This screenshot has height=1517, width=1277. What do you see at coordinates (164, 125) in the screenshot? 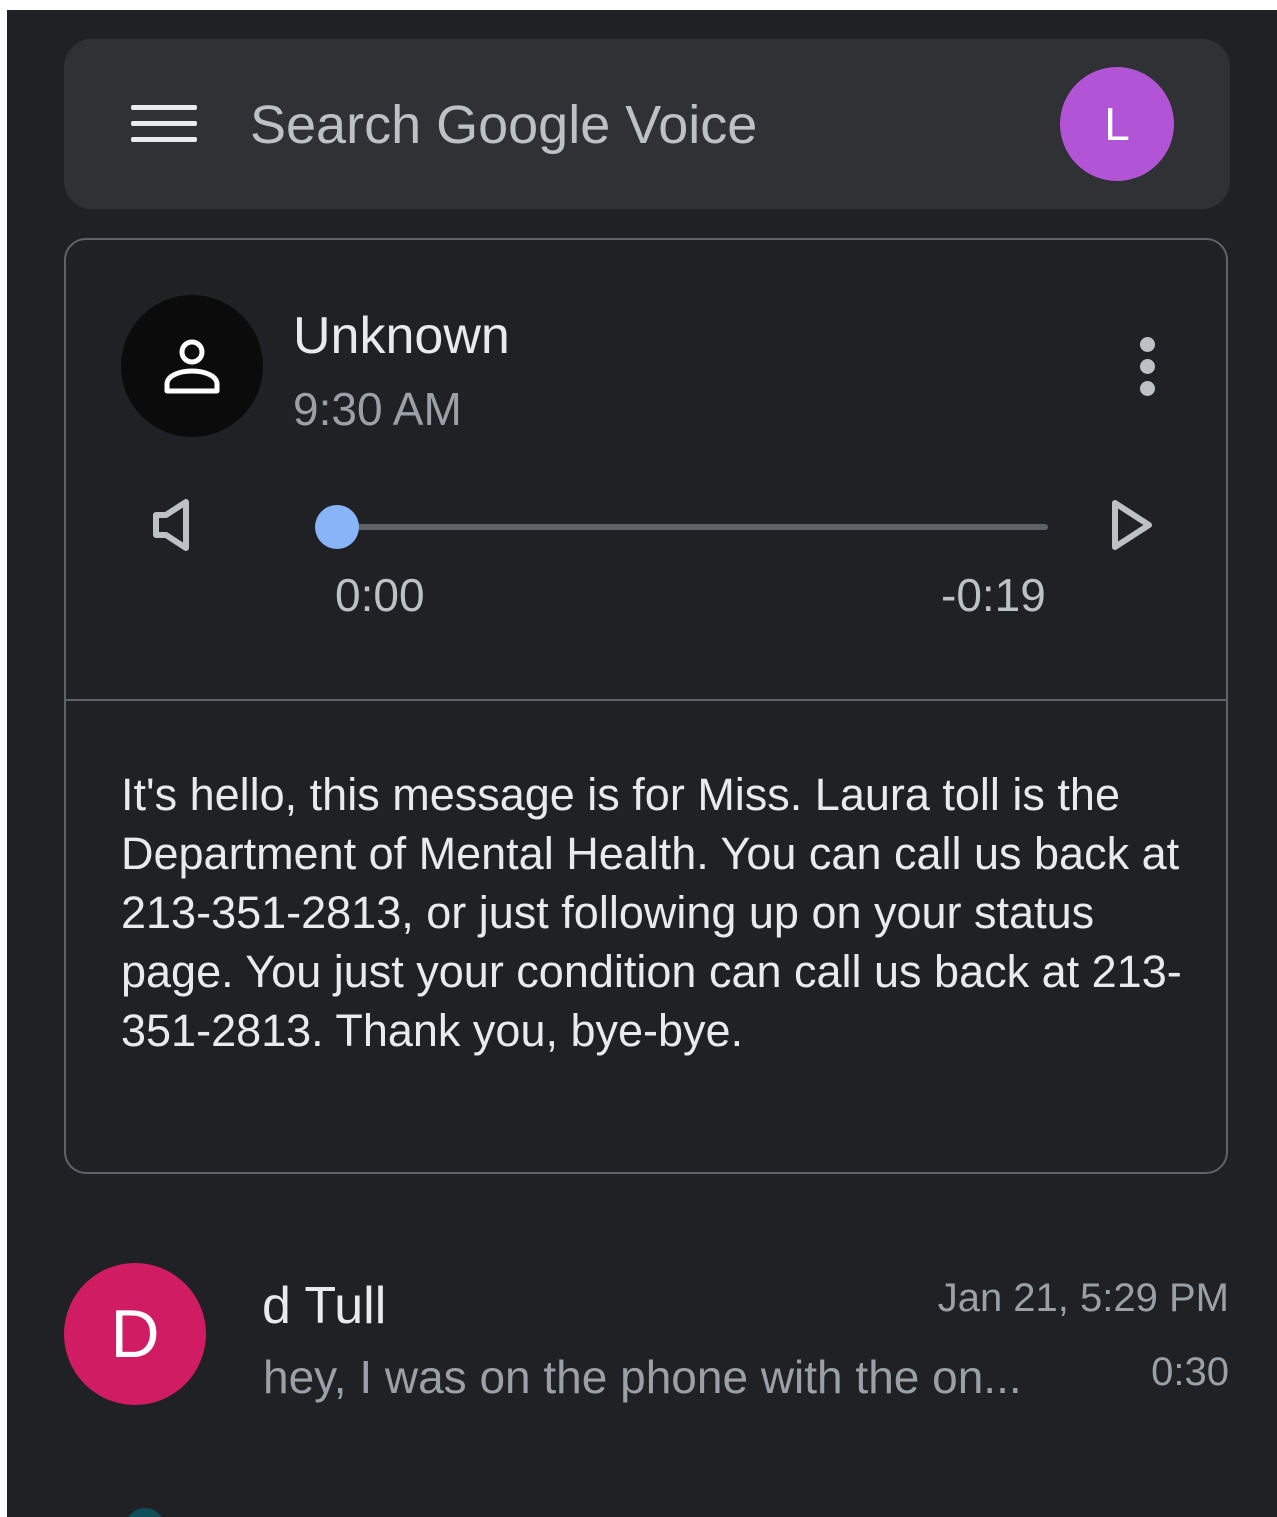
I see `menu-icon` at bounding box center [164, 125].